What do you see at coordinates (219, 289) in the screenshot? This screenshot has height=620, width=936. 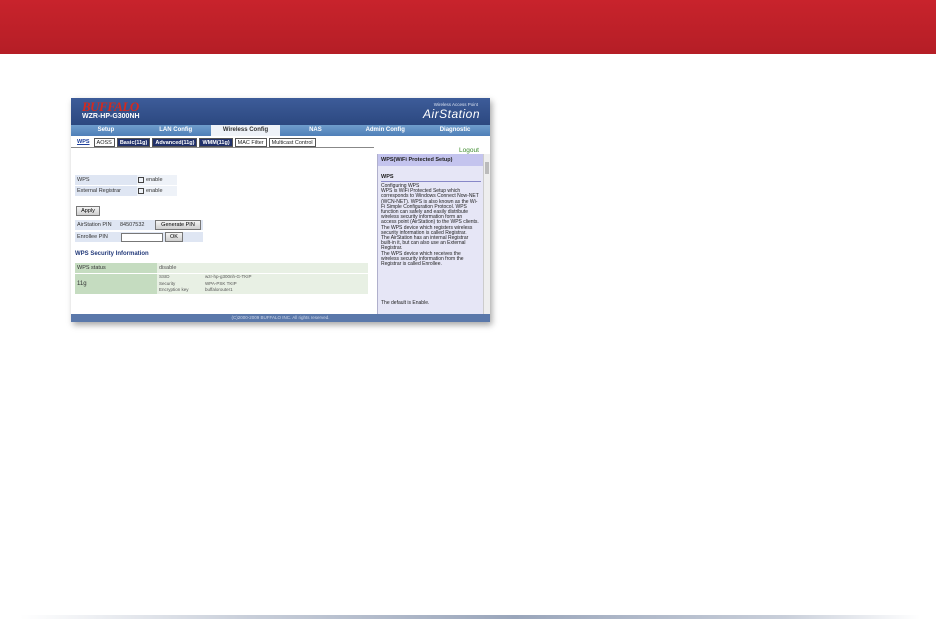 I see `encryption-key-value: buffalorouter1` at bounding box center [219, 289].